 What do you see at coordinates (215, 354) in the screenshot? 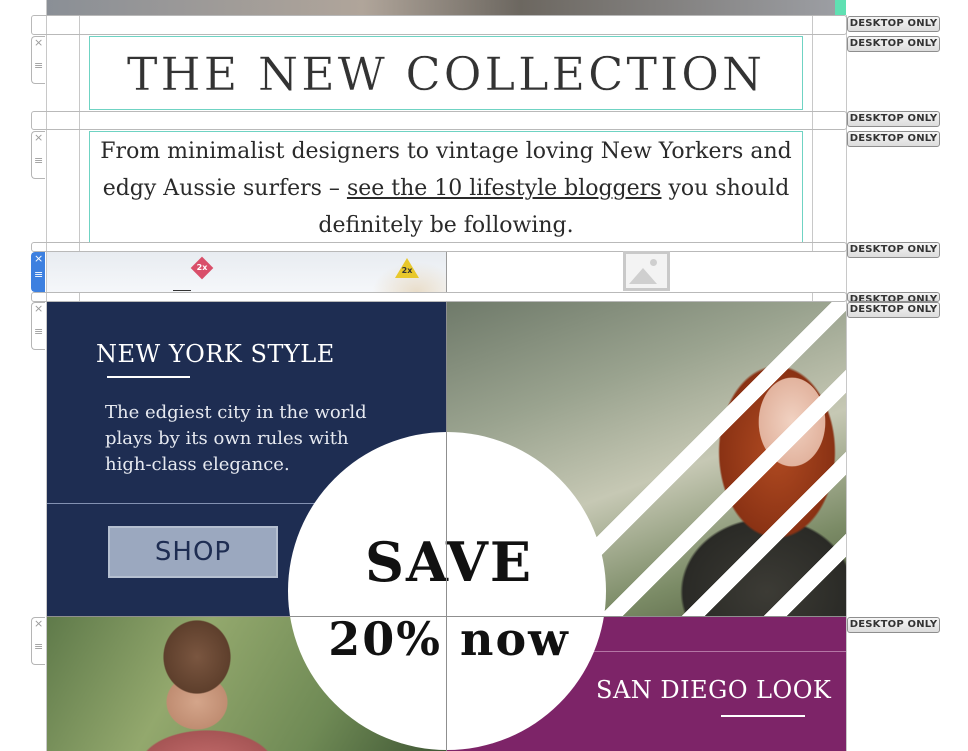
I see `new-york-title: NEW YORK STYLE` at bounding box center [215, 354].